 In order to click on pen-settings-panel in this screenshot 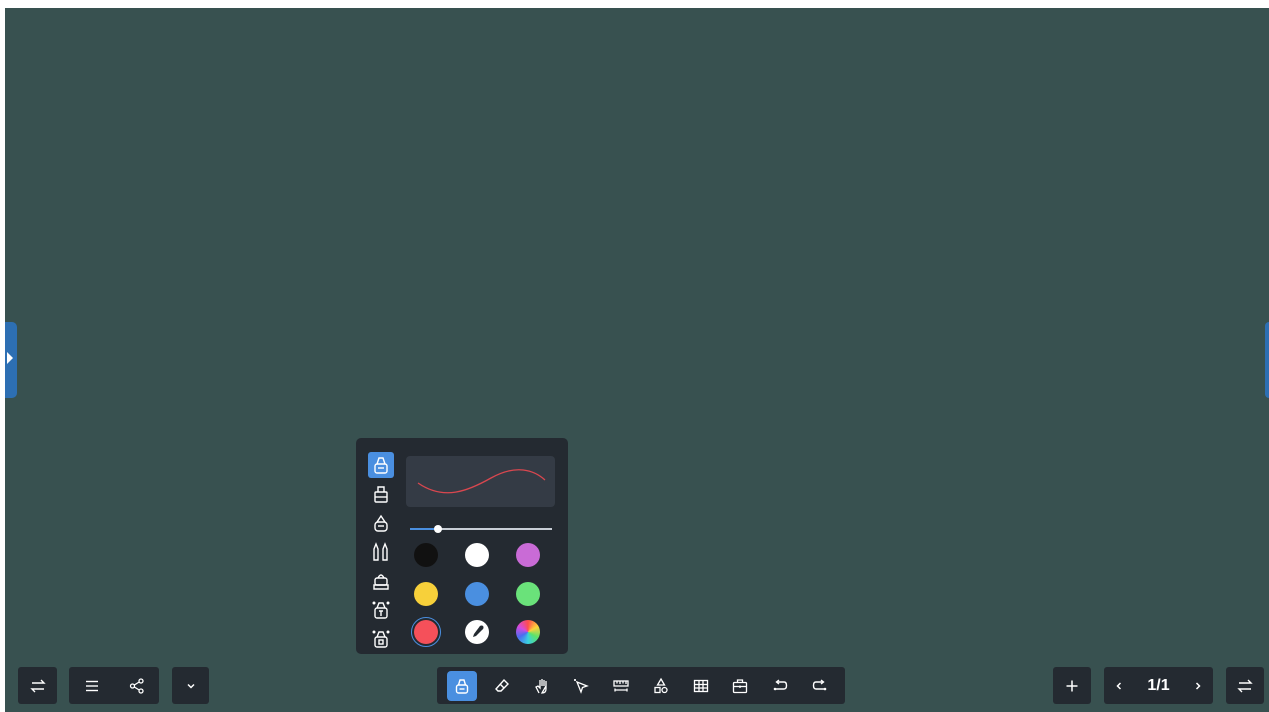, I will do `click(462, 546)`.